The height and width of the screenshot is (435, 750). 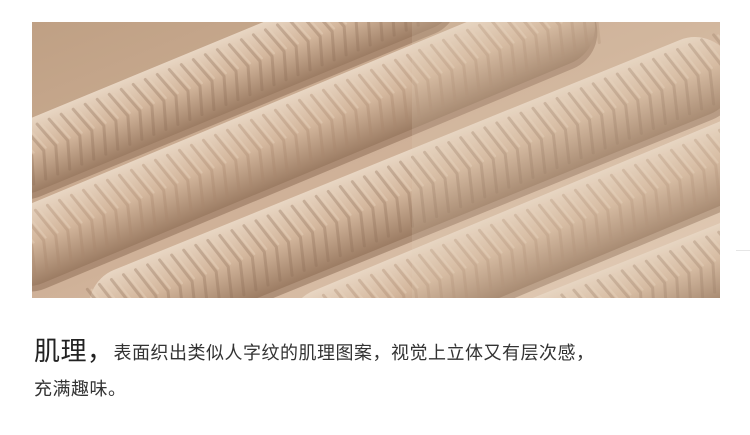 What do you see at coordinates (743, 250) in the screenshot?
I see `edge-divider` at bounding box center [743, 250].